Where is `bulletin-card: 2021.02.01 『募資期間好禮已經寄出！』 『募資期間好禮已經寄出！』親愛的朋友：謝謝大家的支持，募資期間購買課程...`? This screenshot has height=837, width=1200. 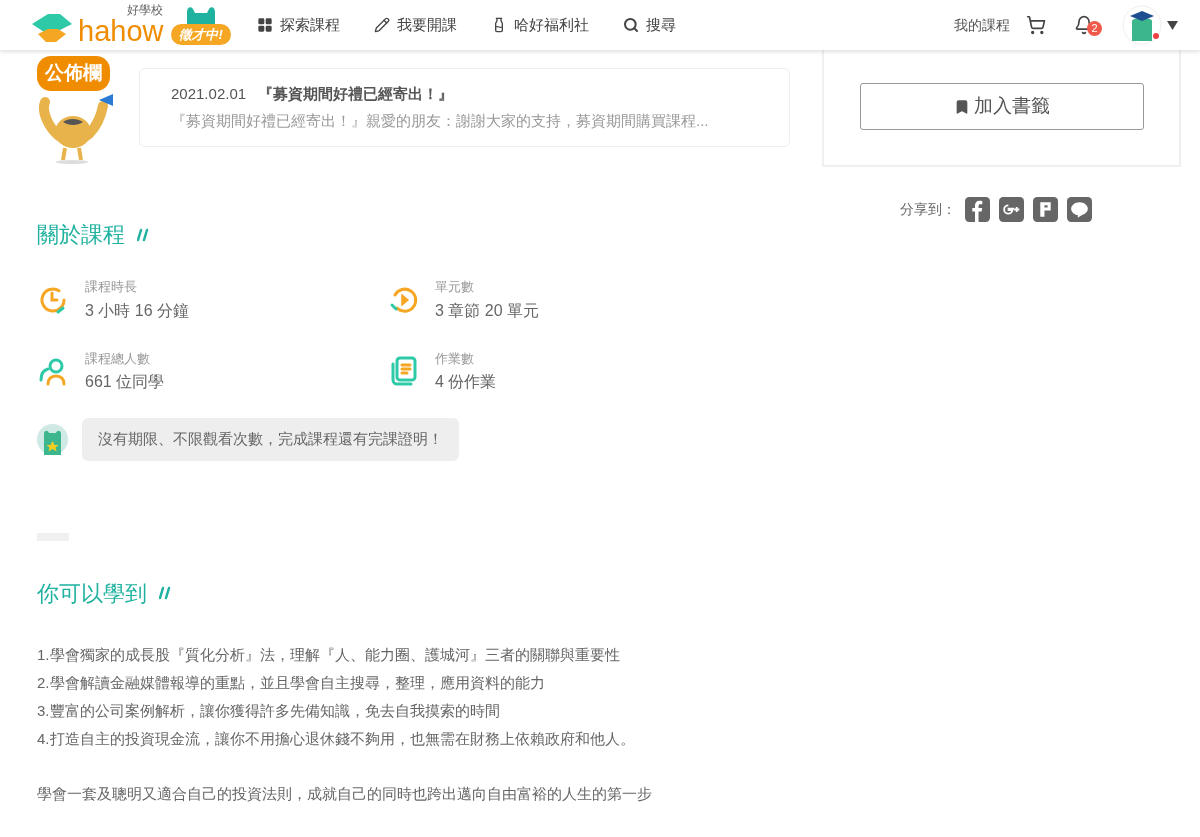
bulletin-card: 2021.02.01 『募資期間好禮已經寄出！』 『募資期間好禮已經寄出！』親愛的朋友：謝謝大家的支持，募資期間購買課程... is located at coordinates (464, 107).